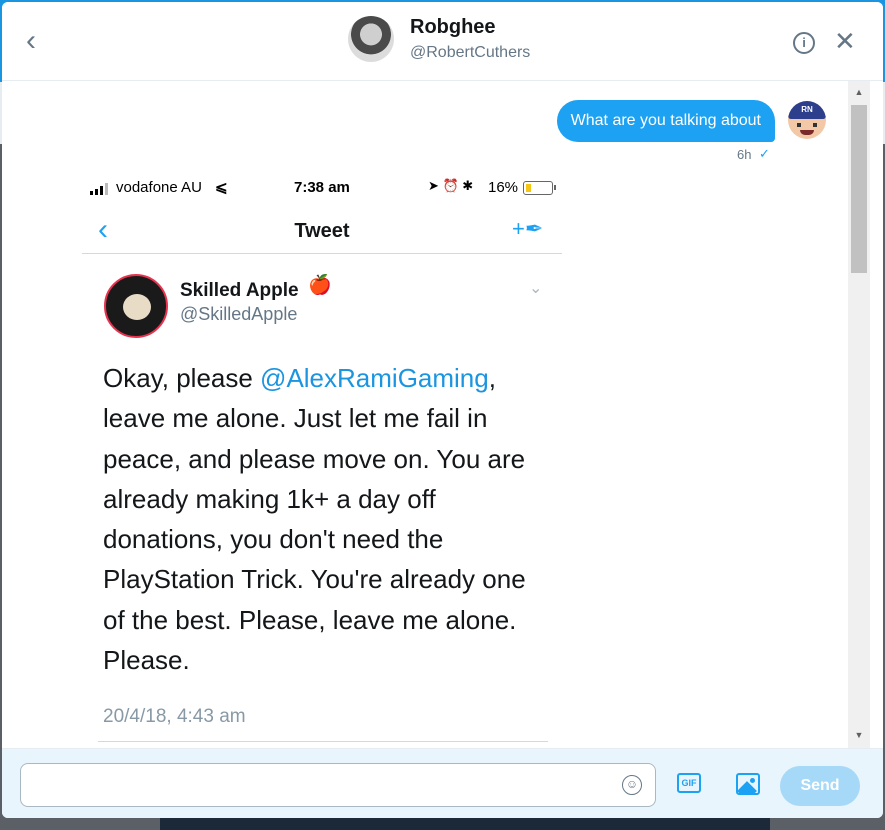 This screenshot has width=885, height=830. Describe the element at coordinates (182, 378) in the screenshot. I see `tweet-text-start: Okay, please` at that location.